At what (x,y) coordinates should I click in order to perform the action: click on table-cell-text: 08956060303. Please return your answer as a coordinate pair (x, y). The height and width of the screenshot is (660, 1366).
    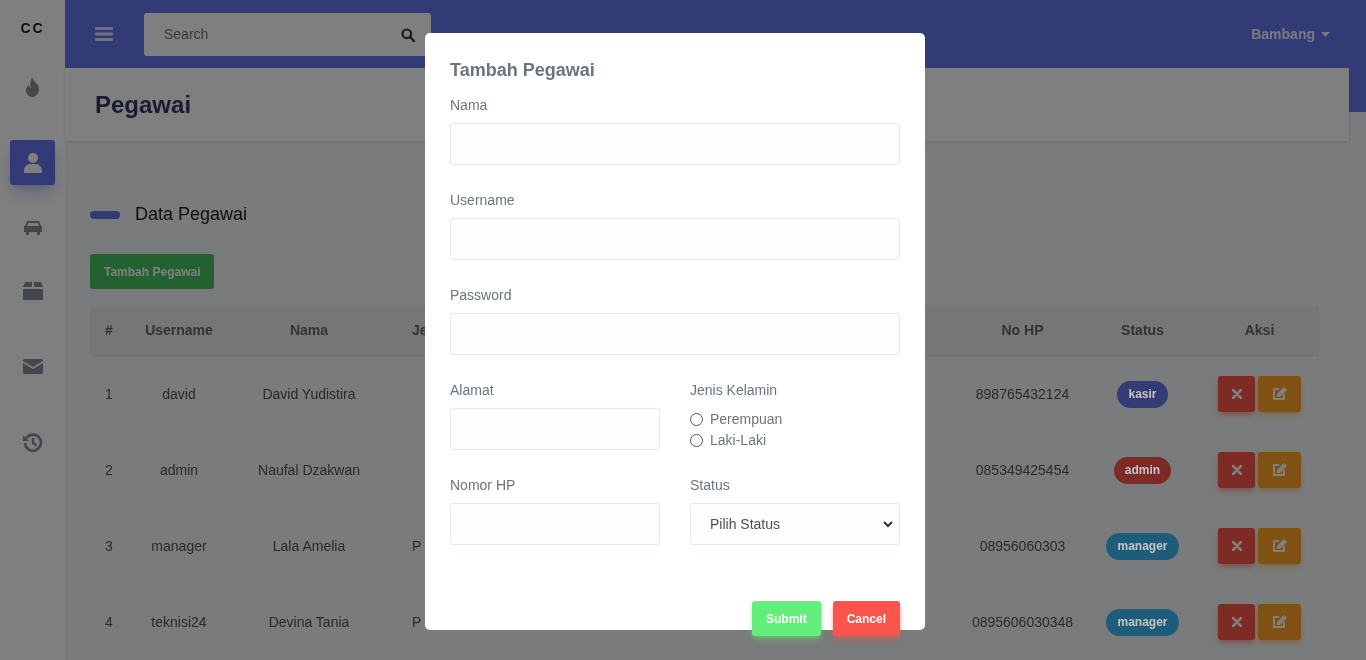
    Looking at the image, I should click on (1022, 546).